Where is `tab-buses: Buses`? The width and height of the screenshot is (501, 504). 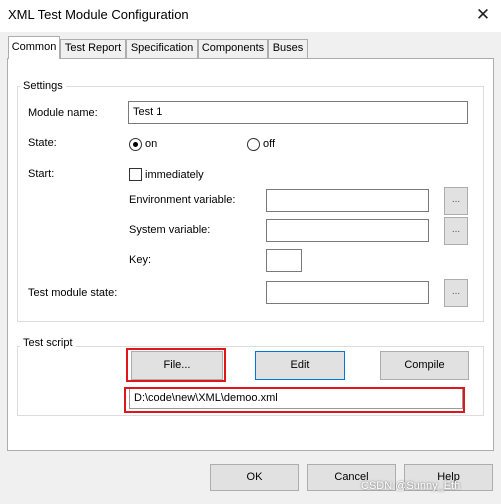
tab-buses: Buses is located at coordinates (288, 48).